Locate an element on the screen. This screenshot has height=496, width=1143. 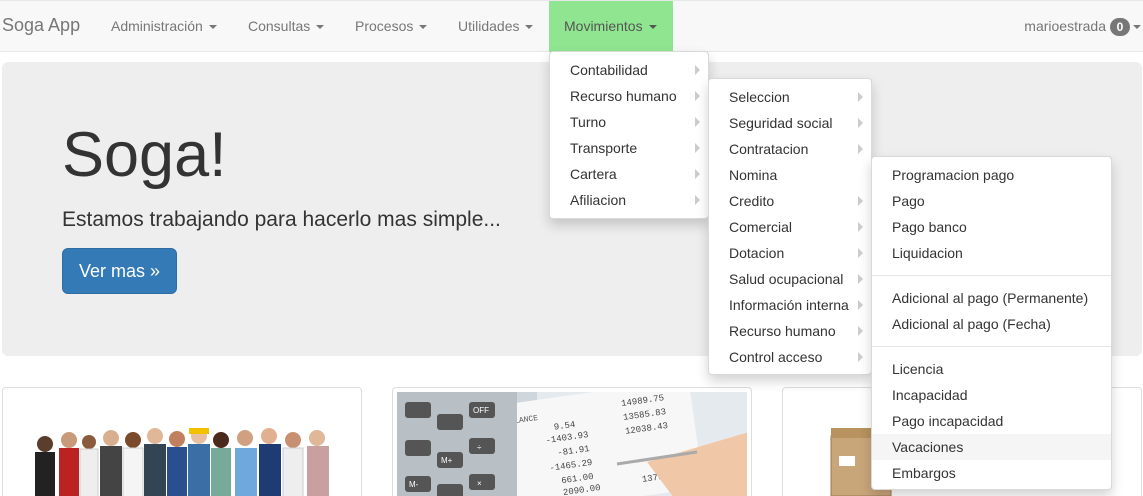
nav-movimientos: Movimientos is located at coordinates (611, 26).